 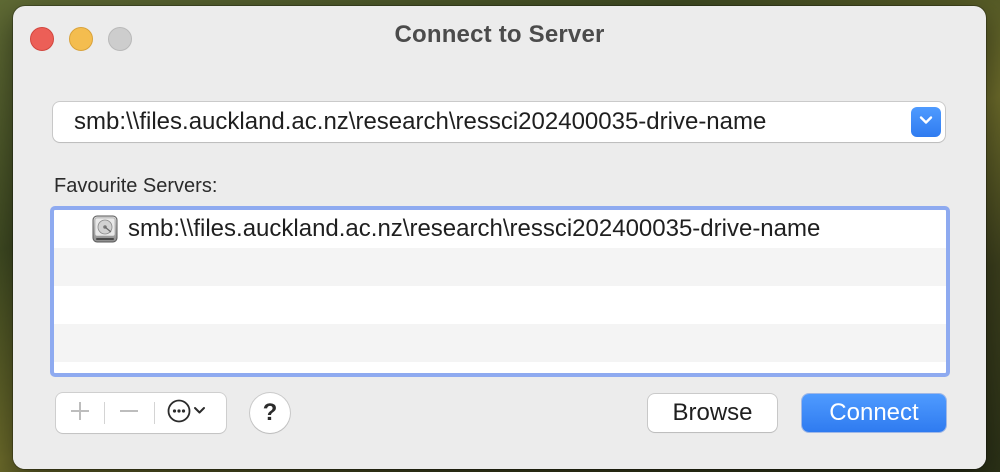 I want to click on browse-button: Browse, so click(x=712, y=413).